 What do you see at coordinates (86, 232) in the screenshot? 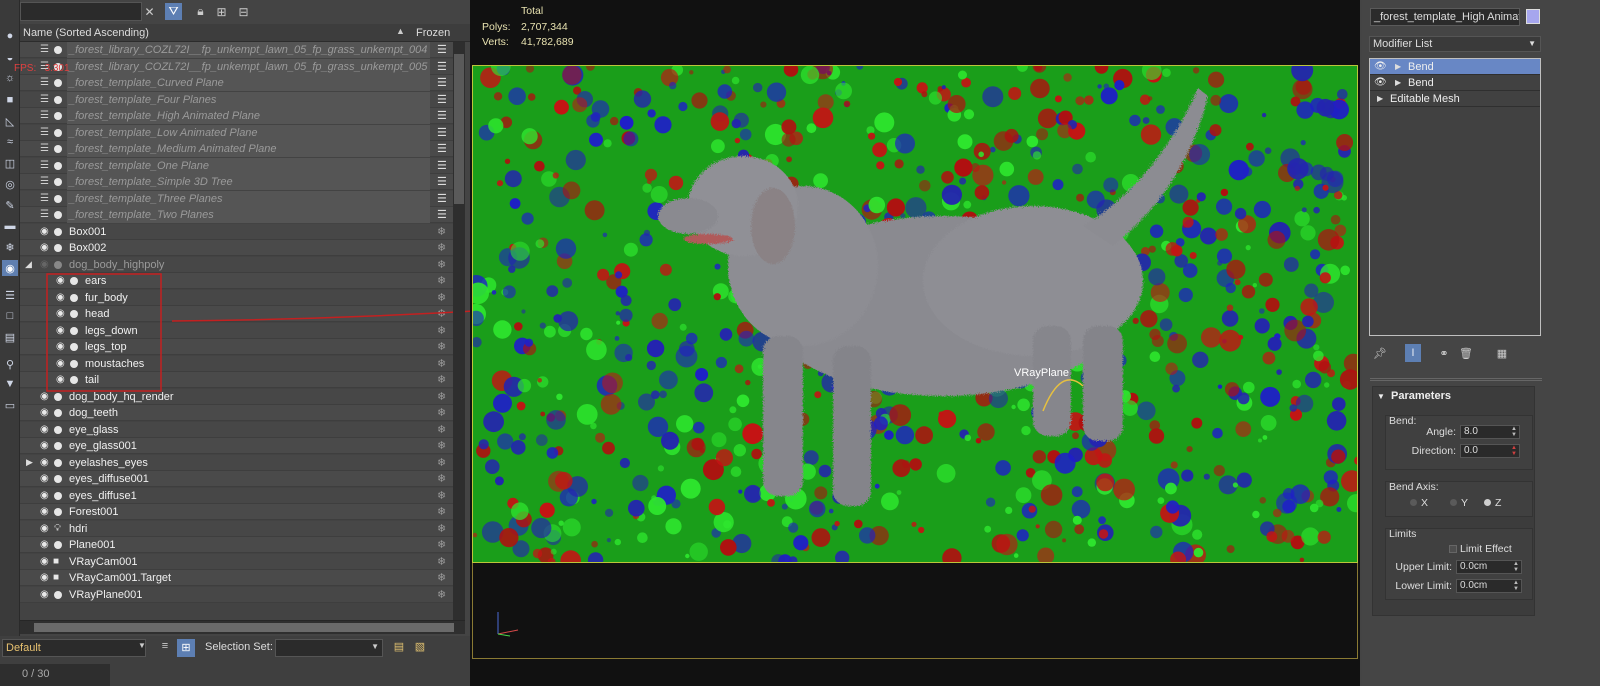
I see `row-label: Box001` at bounding box center [86, 232].